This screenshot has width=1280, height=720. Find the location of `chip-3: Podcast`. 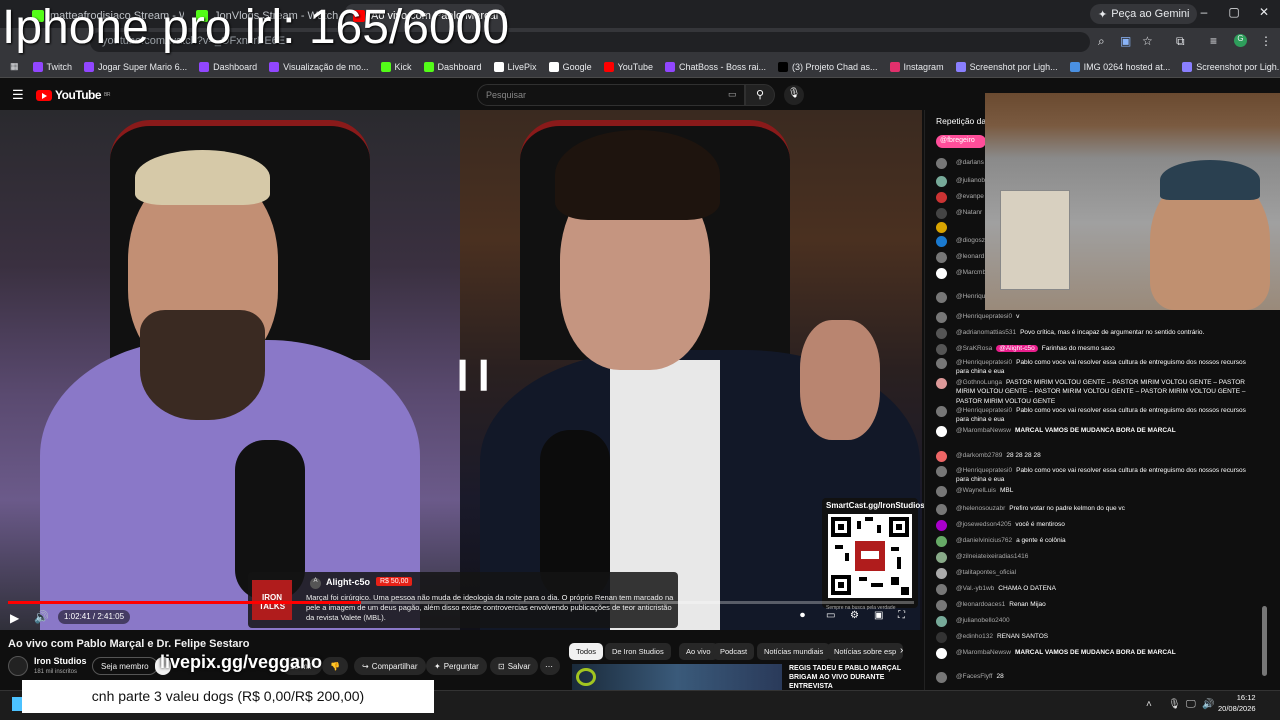

chip-3: Podcast is located at coordinates (734, 651).